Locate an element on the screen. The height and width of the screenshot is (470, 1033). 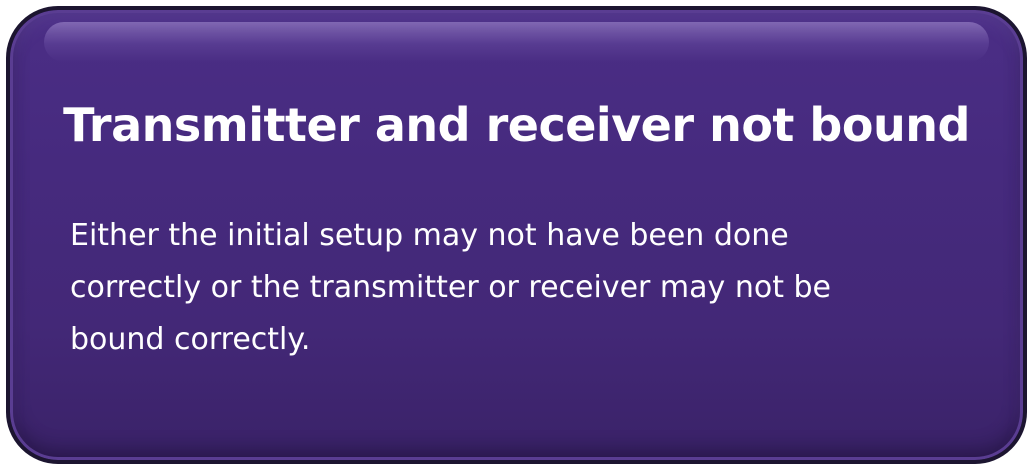
card-title: Transmitter and receiver not bound is located at coordinates (516, 125).